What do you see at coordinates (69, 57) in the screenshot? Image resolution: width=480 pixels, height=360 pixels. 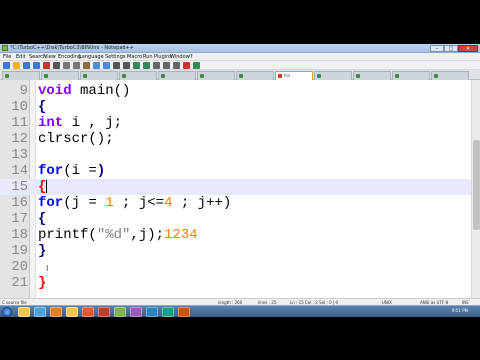 I see `menu-item: Encoding` at bounding box center [69, 57].